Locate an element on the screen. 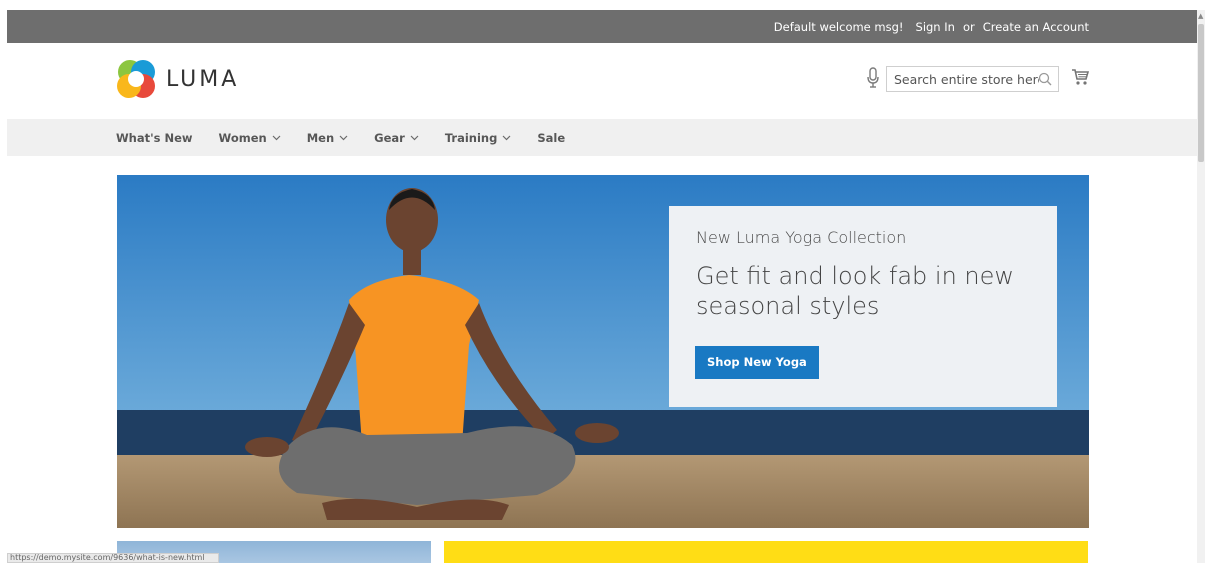 The width and height of the screenshot is (1205, 563). welcome-message: Default welcome msg! is located at coordinates (838, 26).